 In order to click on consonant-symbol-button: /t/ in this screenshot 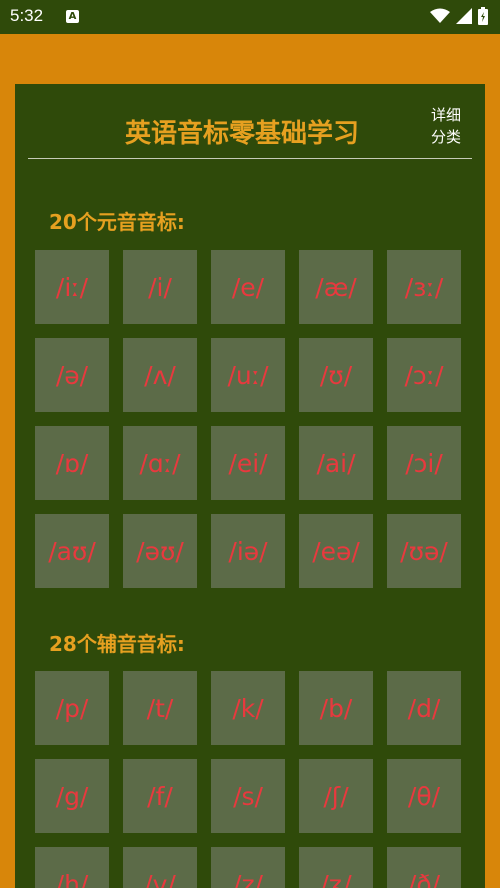, I will do `click(160, 708)`.